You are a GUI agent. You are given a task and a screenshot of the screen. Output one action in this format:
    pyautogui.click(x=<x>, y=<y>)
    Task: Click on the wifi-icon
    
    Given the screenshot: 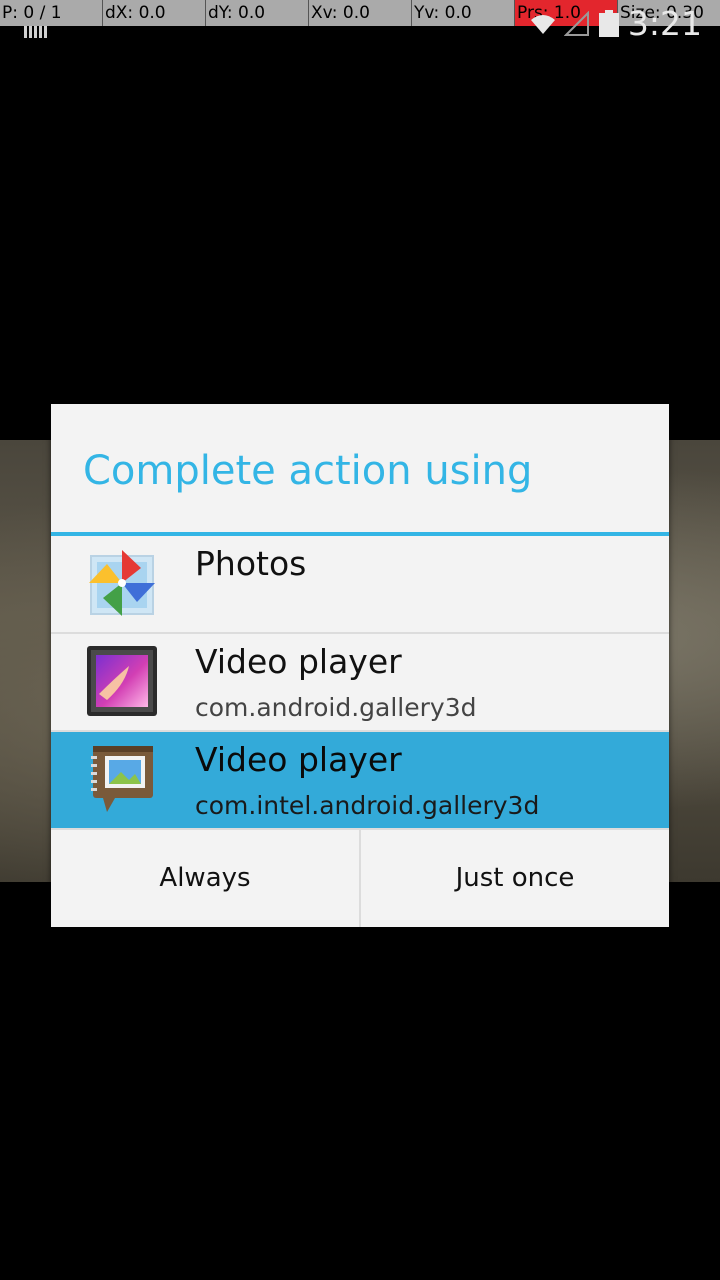 What is the action you would take?
    pyautogui.click(x=542, y=24)
    